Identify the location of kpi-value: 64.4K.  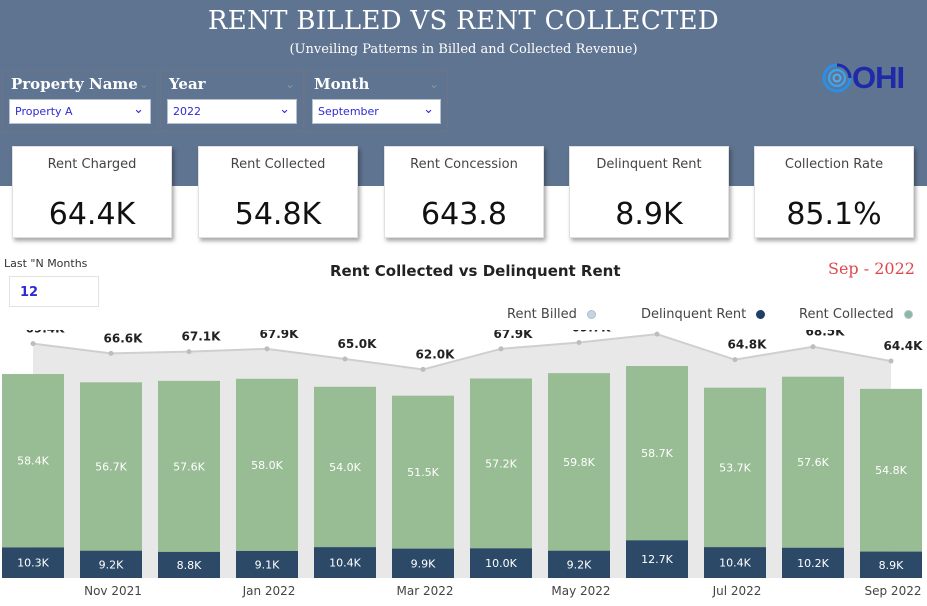
(92, 214).